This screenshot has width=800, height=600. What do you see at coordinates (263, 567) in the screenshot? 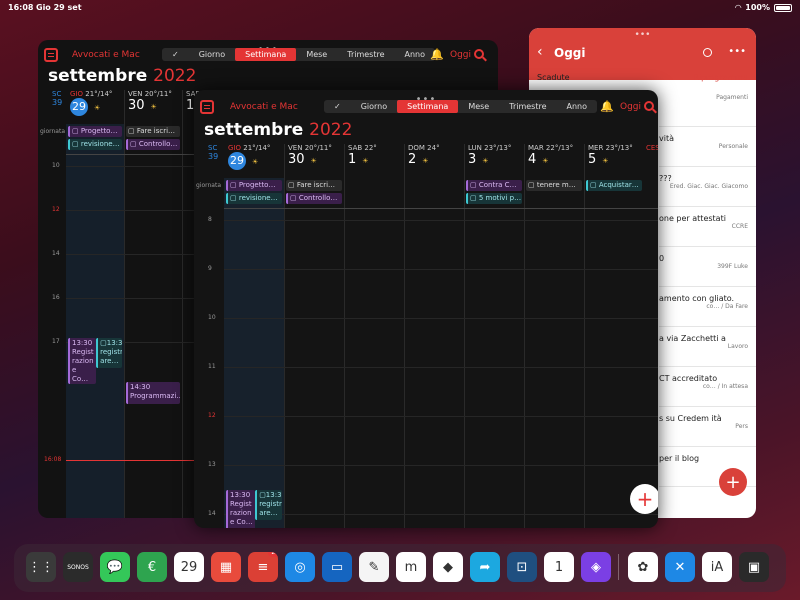
I see `todoist-app-icon: ≡ 20` at bounding box center [263, 567].